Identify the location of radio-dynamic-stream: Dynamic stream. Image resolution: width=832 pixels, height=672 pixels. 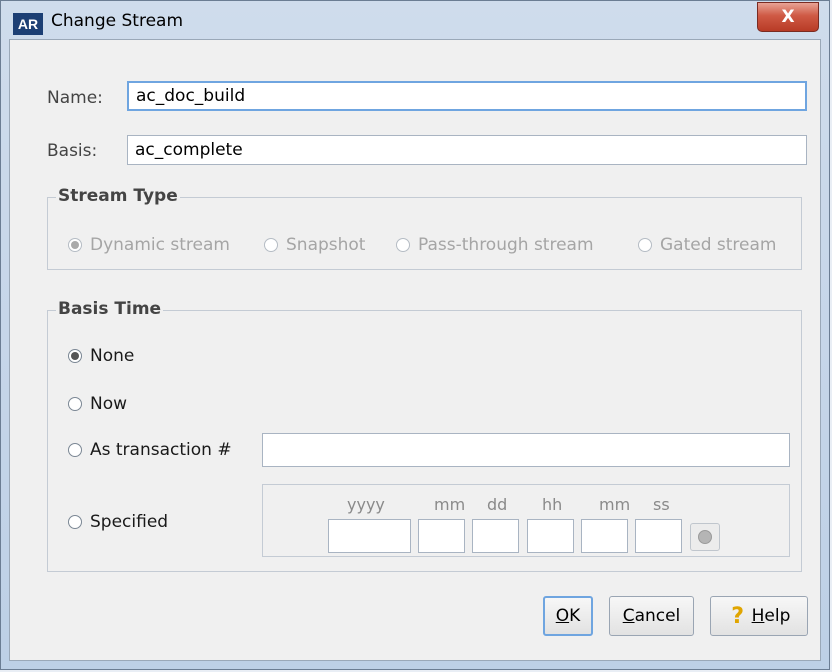
(149, 245).